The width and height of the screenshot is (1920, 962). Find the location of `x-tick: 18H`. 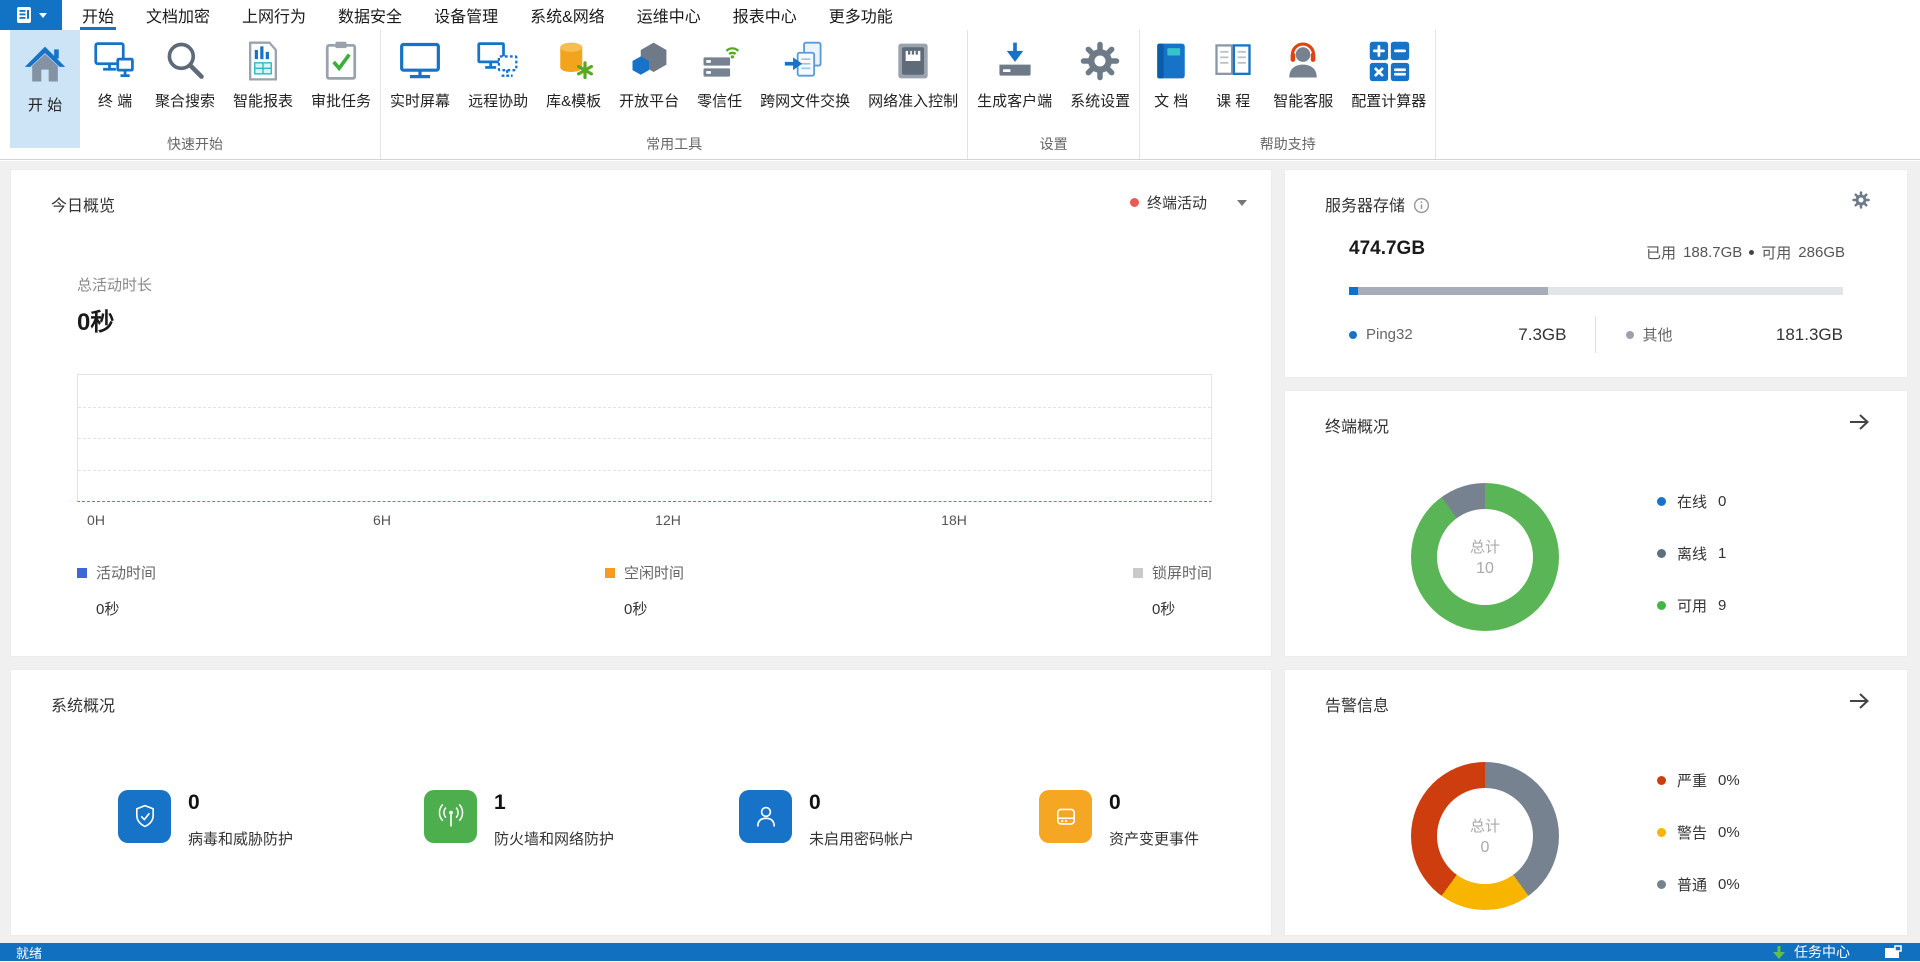

x-tick: 18H is located at coordinates (954, 520).